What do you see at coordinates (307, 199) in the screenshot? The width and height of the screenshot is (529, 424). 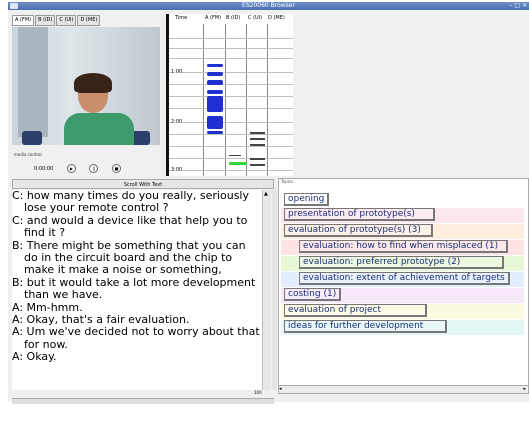 I see `topic-opening: opening` at bounding box center [307, 199].